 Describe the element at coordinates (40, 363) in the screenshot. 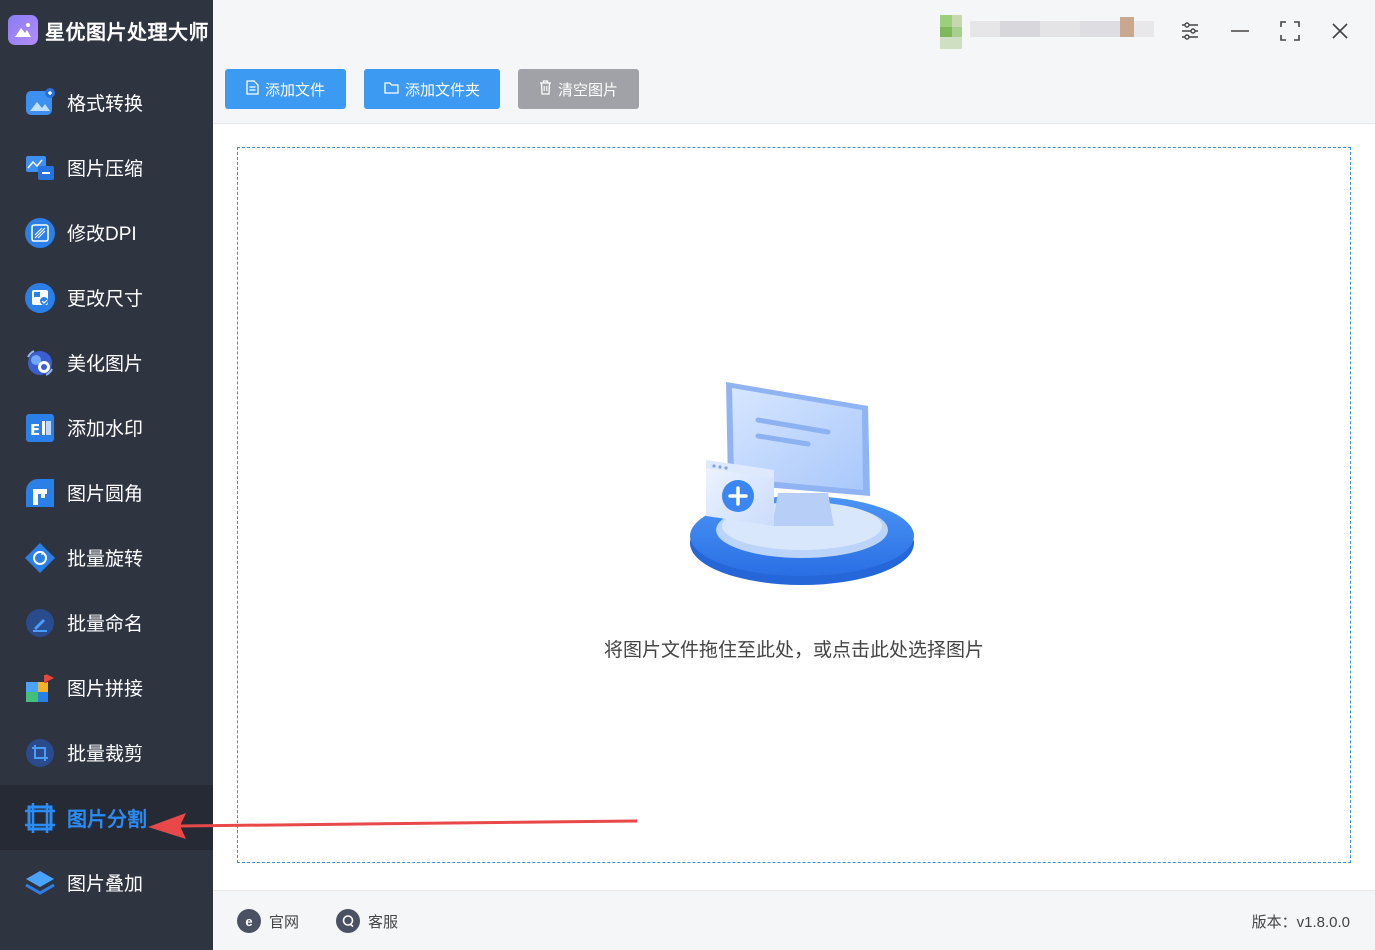

I see `beautify-icon` at that location.